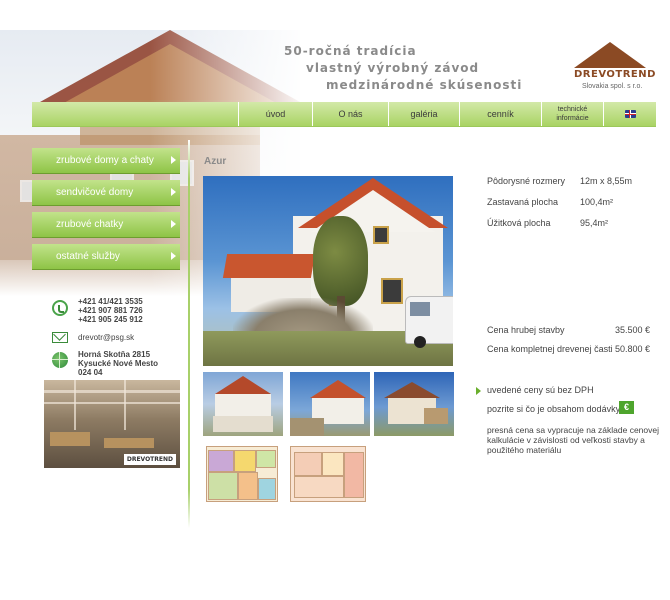 This screenshot has height=600, width=670. I want to click on mail-icon, so click(60, 337).